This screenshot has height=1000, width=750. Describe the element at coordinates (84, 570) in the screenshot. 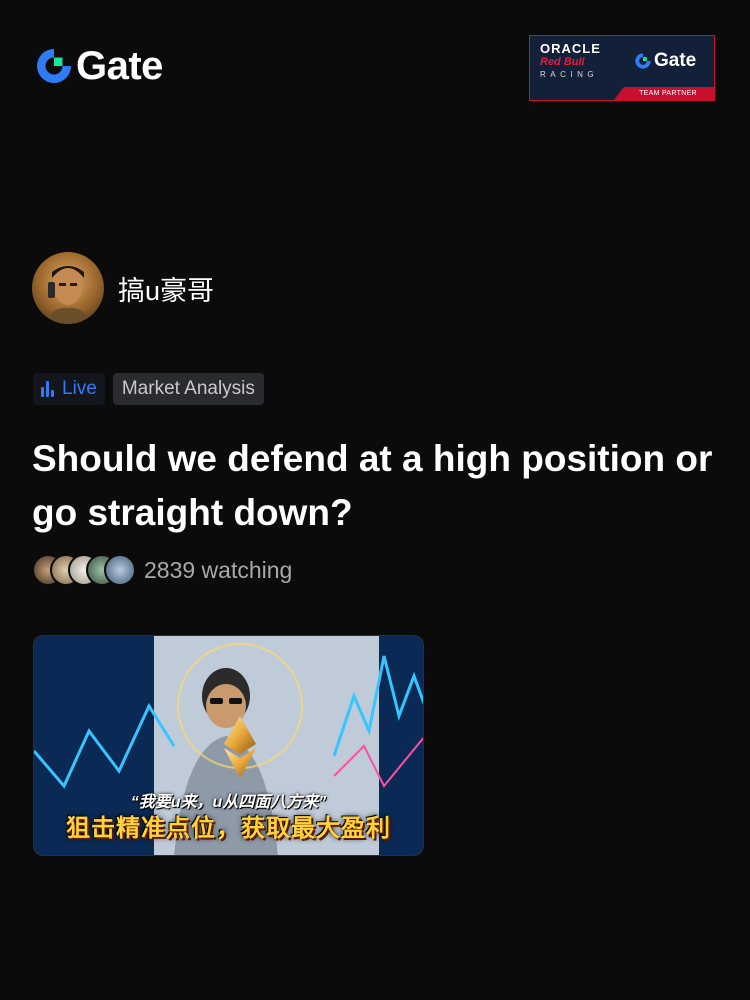

I see `viewer-avatars` at that location.